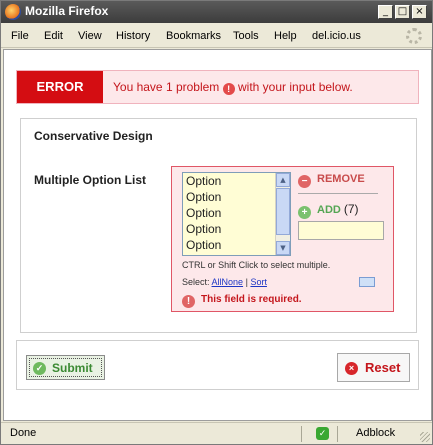 This screenshot has height=445, width=433. What do you see at coordinates (217, 365) in the screenshot?
I see `button-bar: ✓ Submit × Reset` at bounding box center [217, 365].